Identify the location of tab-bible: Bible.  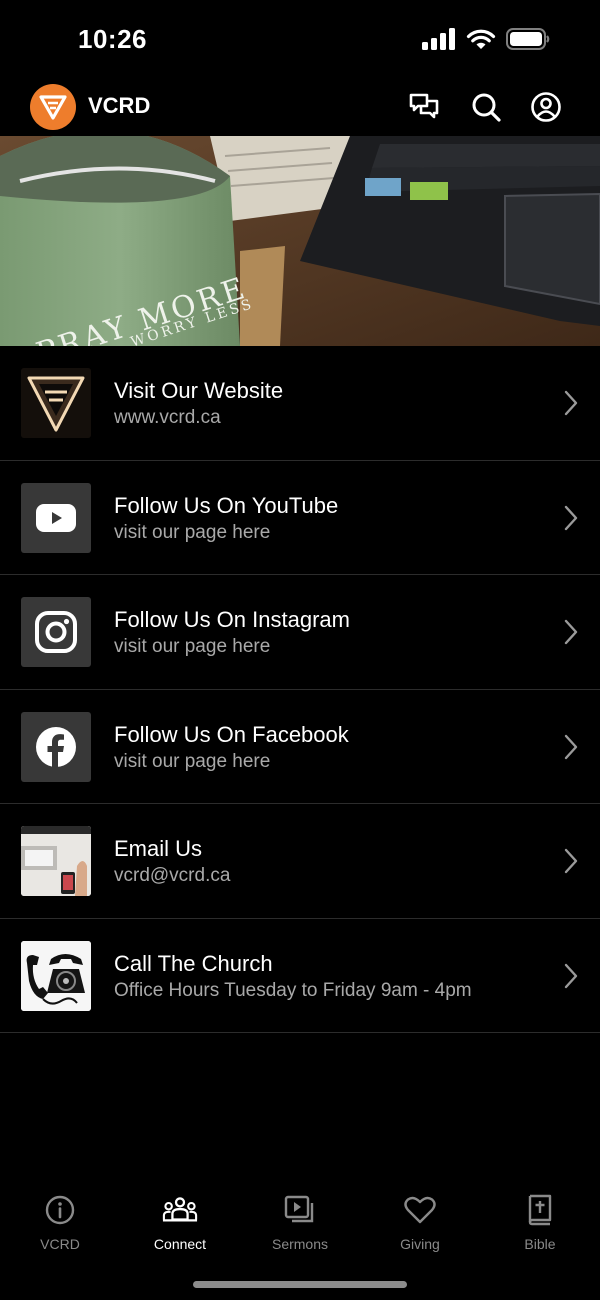
(540, 1220).